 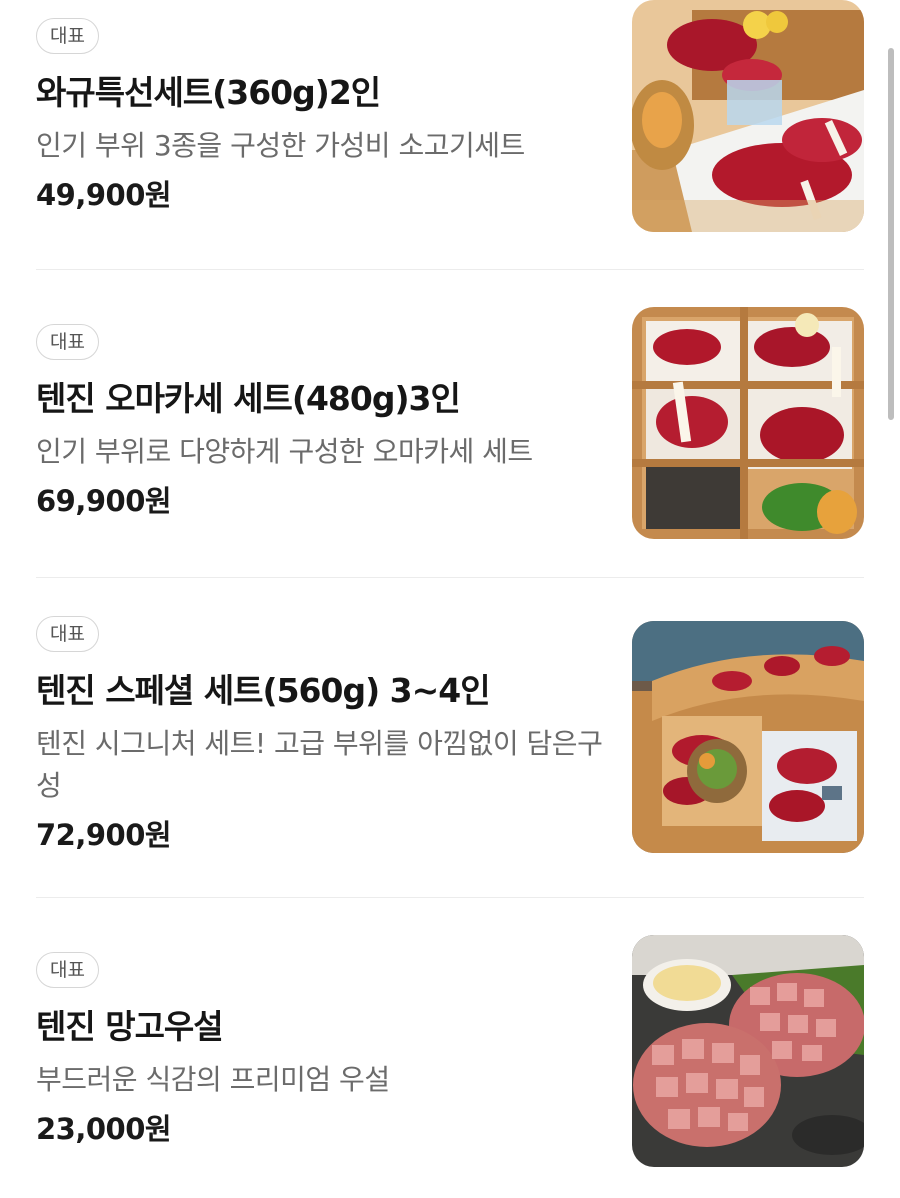 I want to click on special-tray-image, so click(x=748, y=737).